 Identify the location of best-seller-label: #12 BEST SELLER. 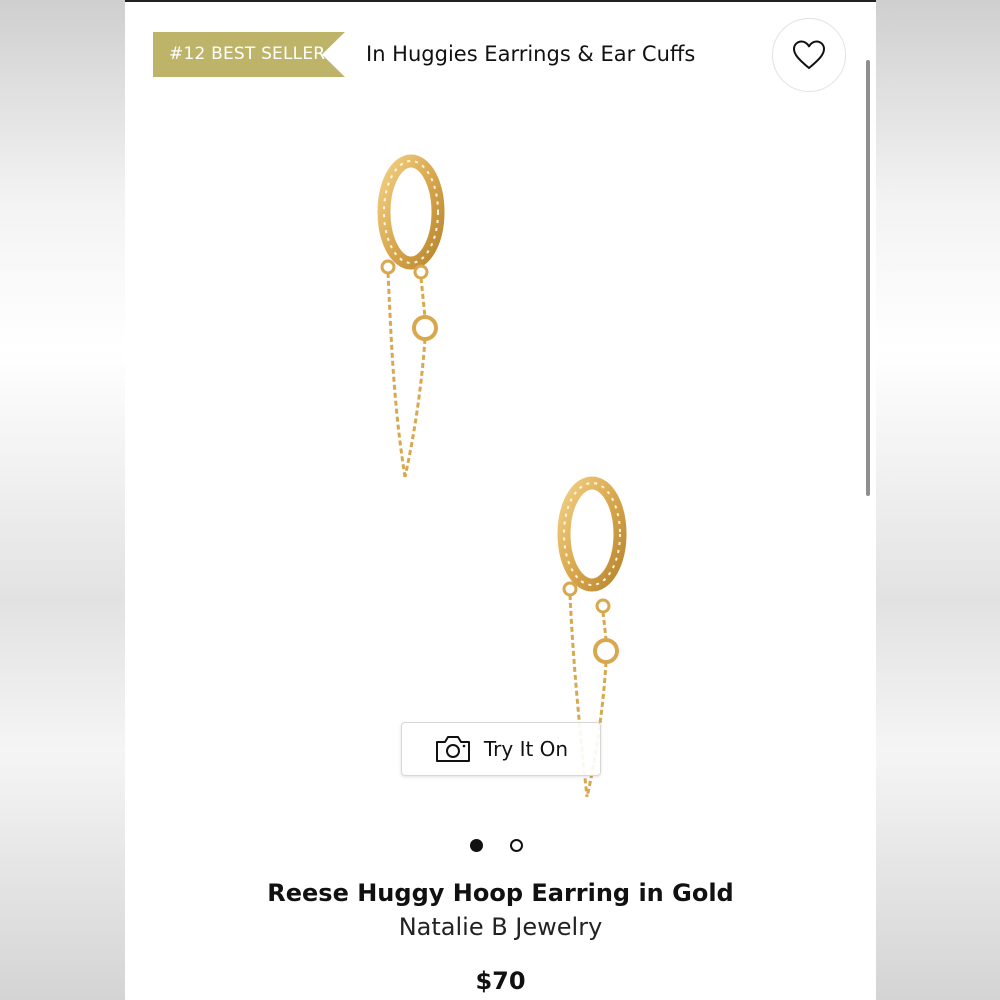
(247, 54).